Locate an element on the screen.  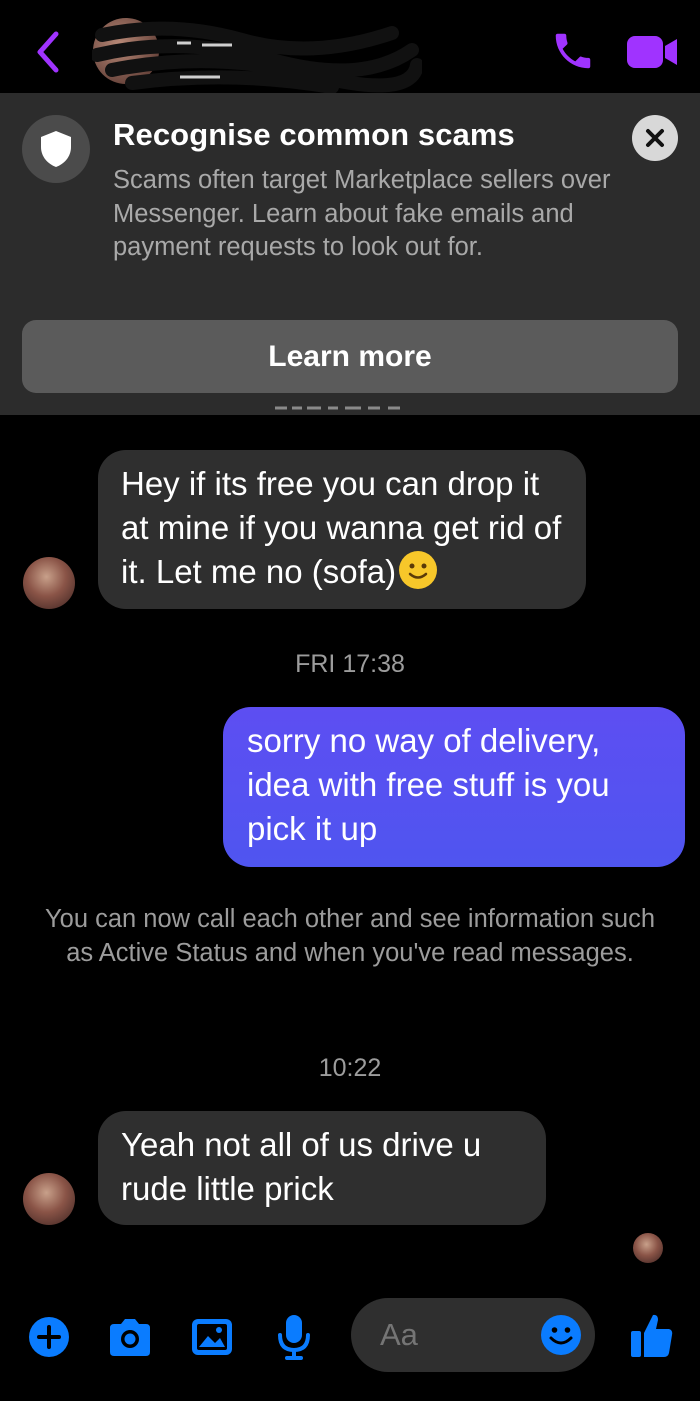
message-input is located at coordinates (455, 1335).